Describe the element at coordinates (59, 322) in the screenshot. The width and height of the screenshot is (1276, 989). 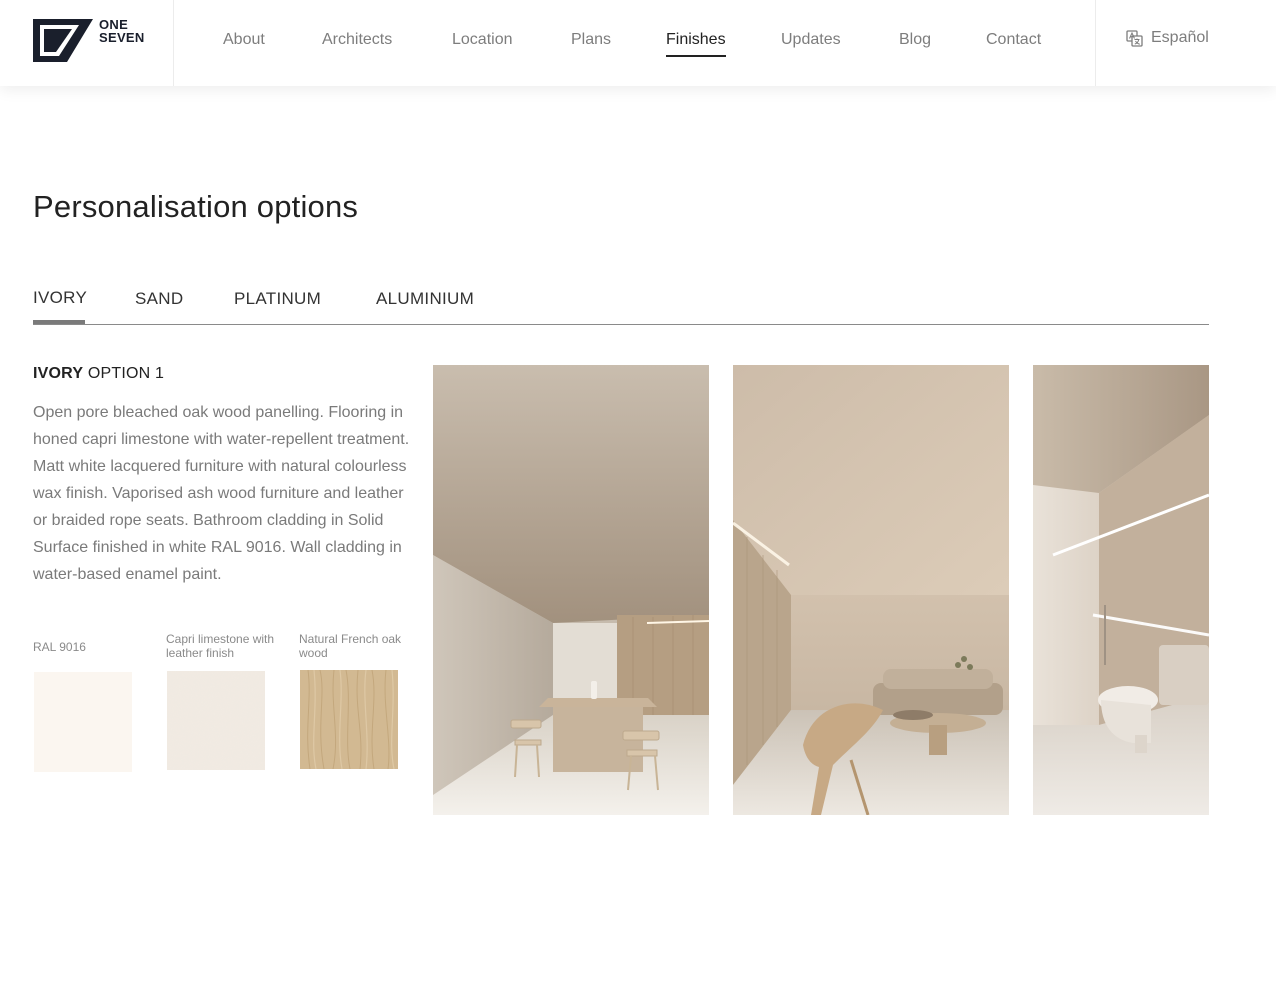
I see `active-tab-indicator` at that location.